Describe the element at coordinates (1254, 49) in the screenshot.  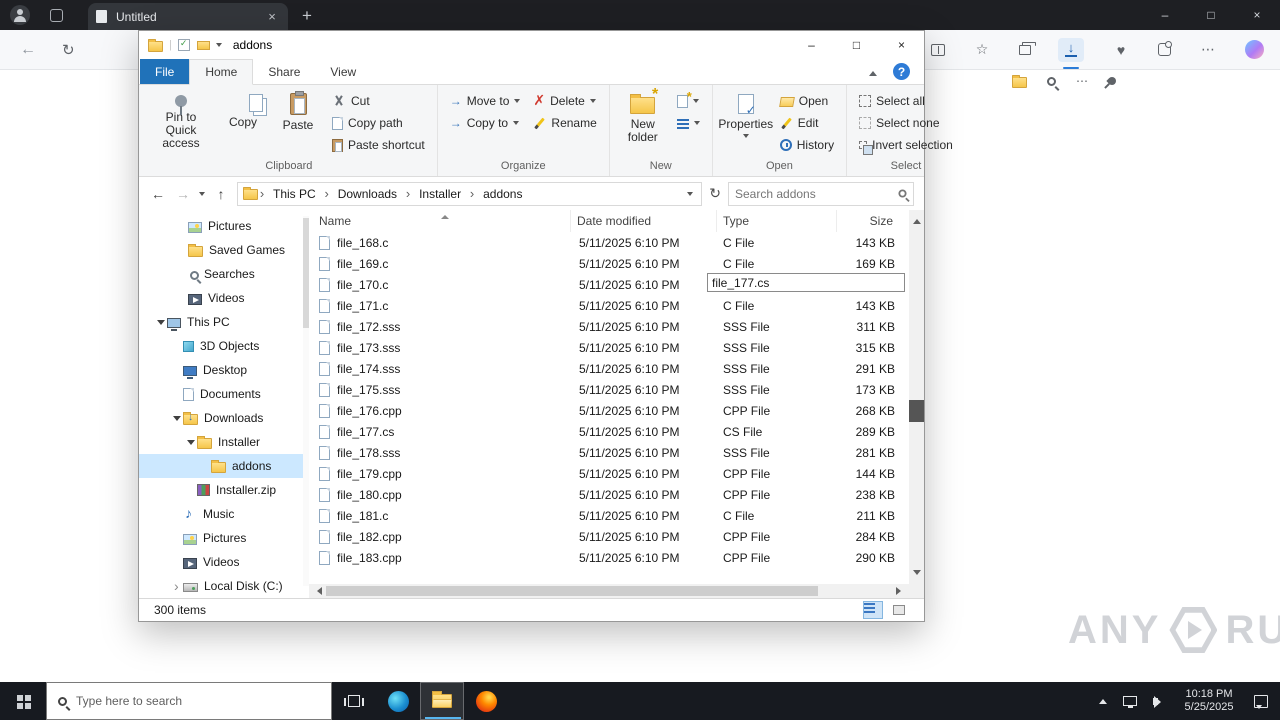
I see `copilot-icon` at that location.